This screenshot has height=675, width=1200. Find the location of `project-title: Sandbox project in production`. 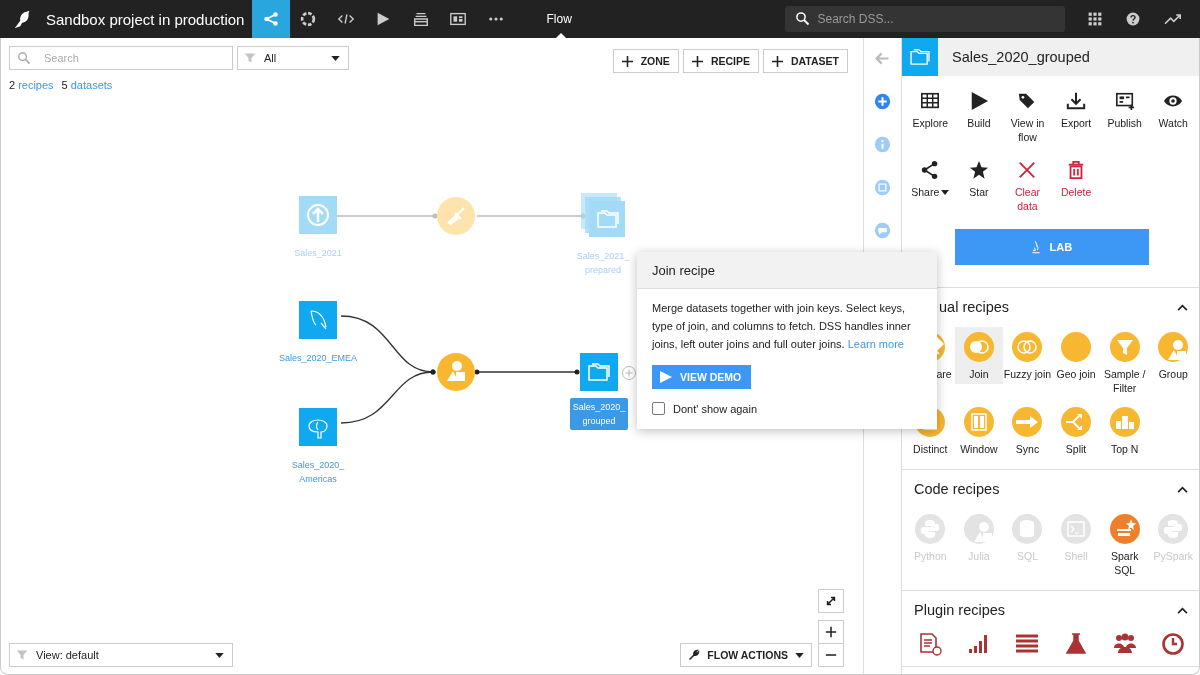

project-title: Sandbox project in production is located at coordinates (146, 19).